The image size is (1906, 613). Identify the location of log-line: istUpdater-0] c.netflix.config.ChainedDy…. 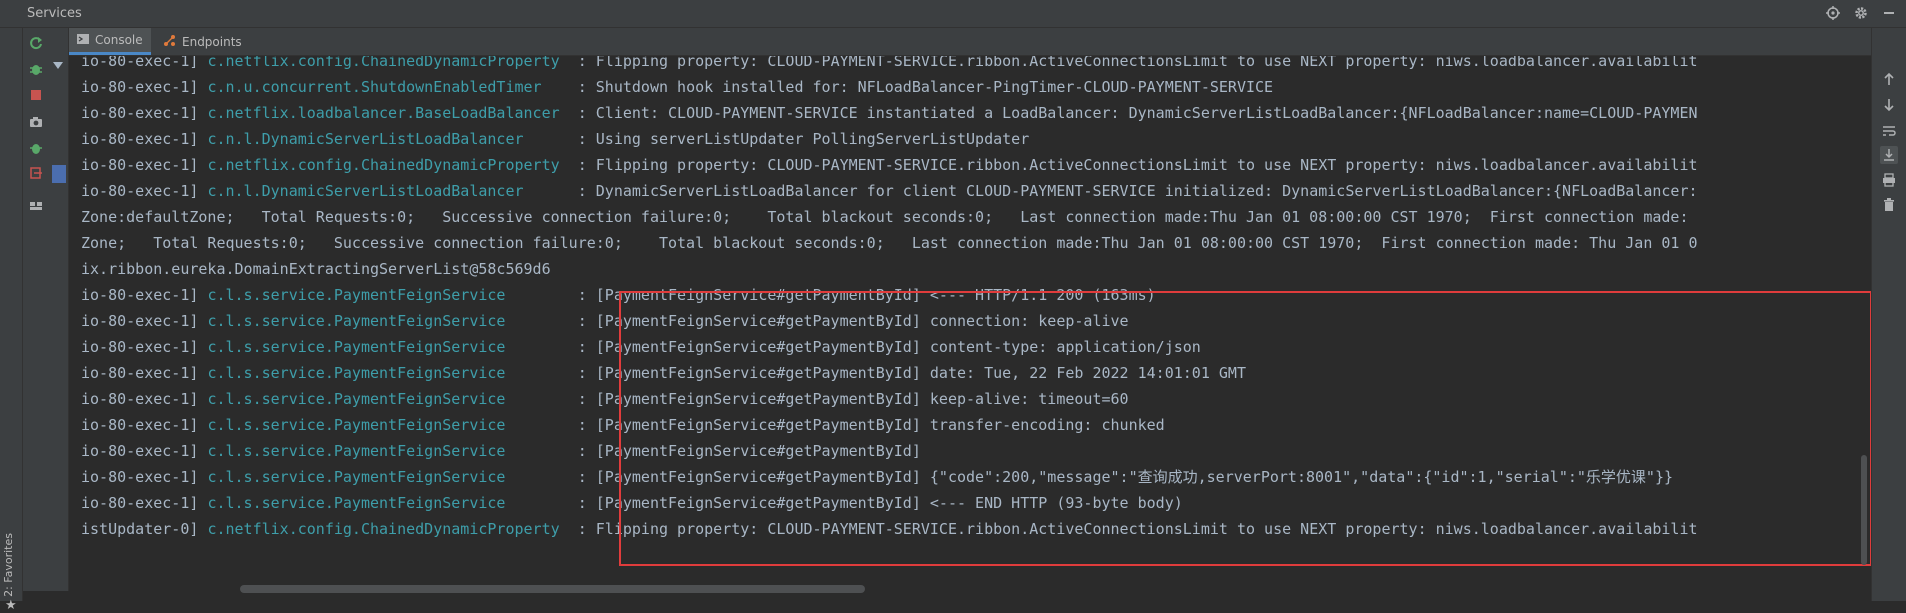
(889, 529).